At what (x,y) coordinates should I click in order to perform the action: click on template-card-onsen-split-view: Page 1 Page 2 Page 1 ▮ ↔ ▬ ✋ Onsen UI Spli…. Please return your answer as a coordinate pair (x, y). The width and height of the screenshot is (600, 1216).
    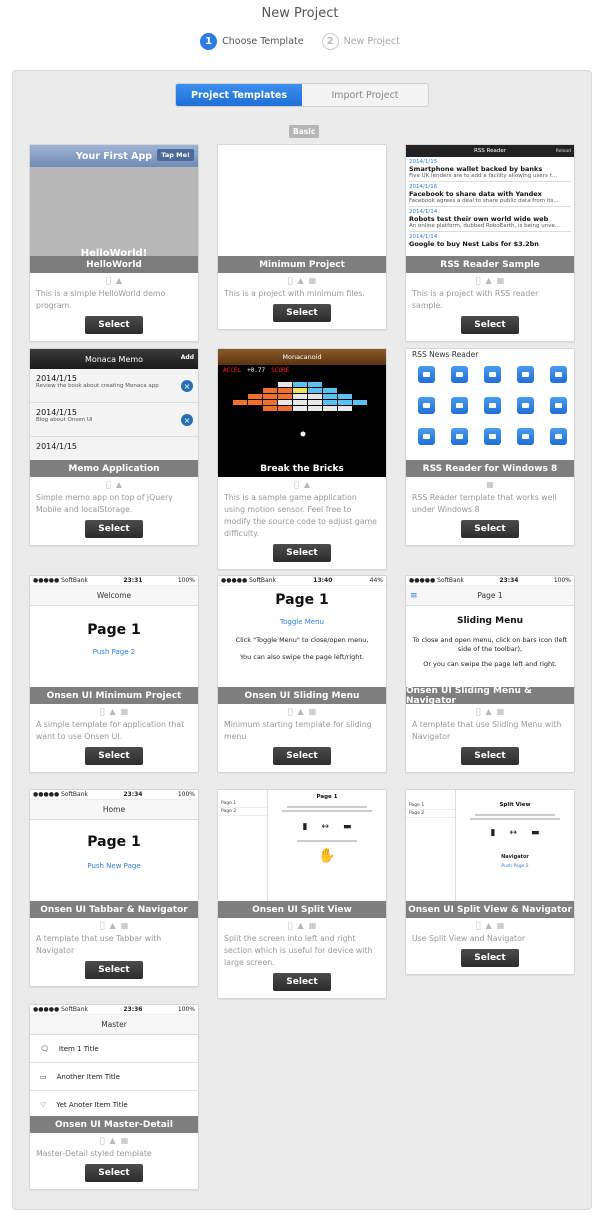
    Looking at the image, I should click on (302, 894).